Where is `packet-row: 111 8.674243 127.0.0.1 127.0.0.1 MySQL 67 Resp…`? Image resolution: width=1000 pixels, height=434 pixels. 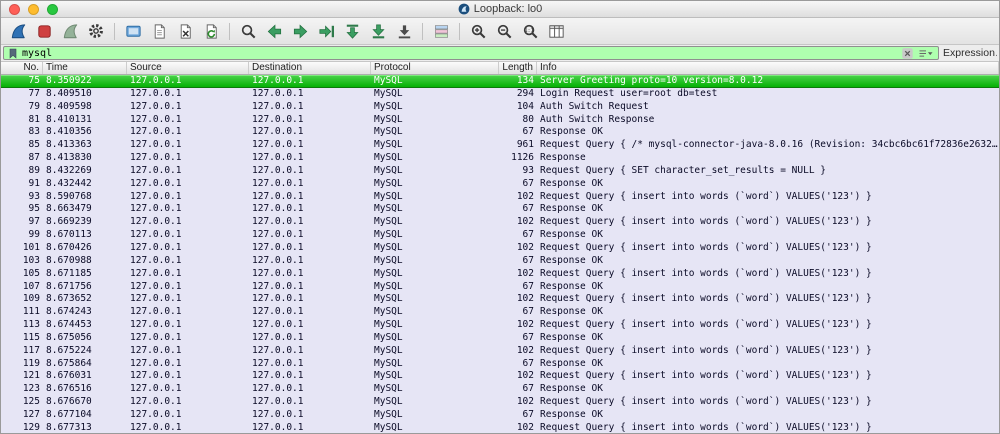
packet-row: 111 8.674243 127.0.0.1 127.0.0.1 MySQL 67 Resp… is located at coordinates (500, 313).